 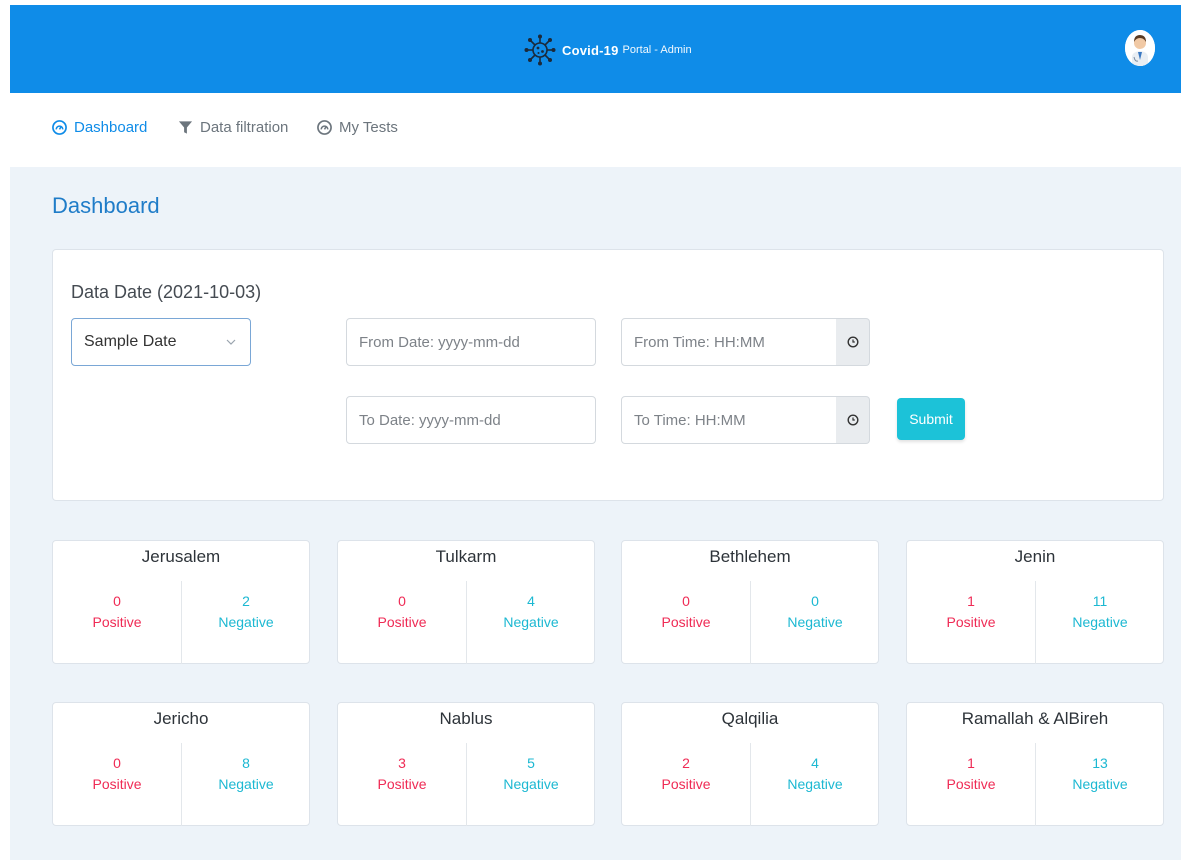 I want to click on city-card: Qalqilia 2 Positive 4 Negative, so click(x=750, y=764).